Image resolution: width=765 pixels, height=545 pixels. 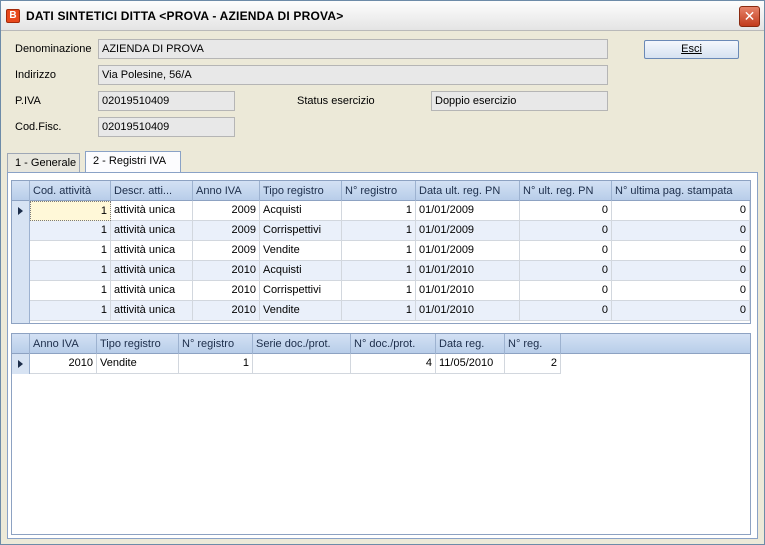 I want to click on denominazione-label: Denominazione, so click(x=53, y=49).